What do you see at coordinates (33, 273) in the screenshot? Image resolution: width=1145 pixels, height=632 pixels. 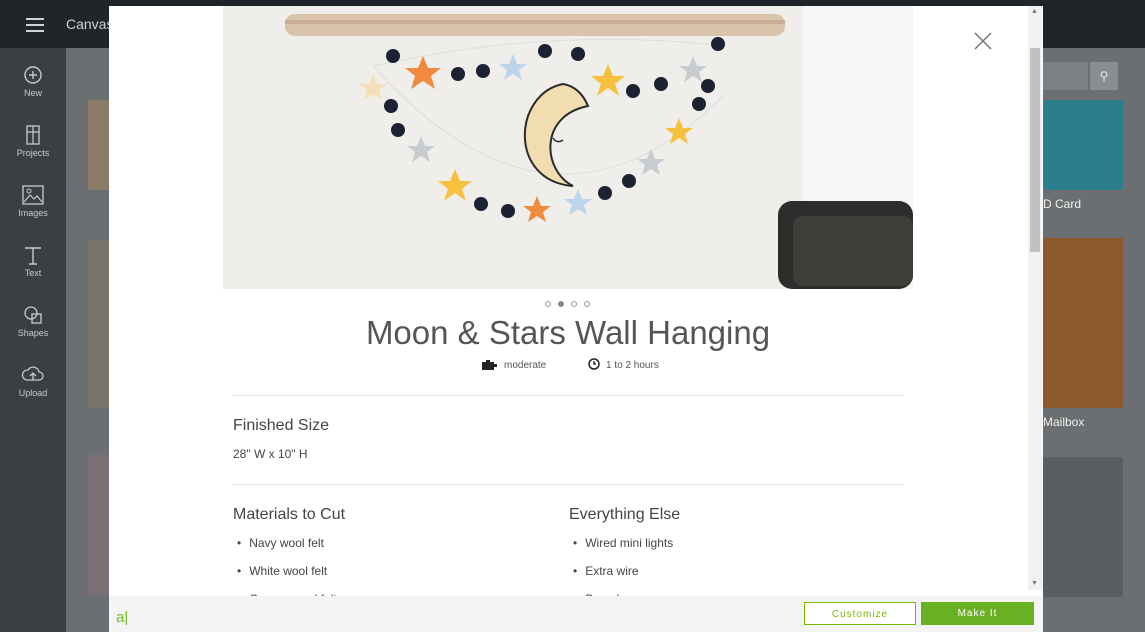 I see `sidebar-item-label: Text` at bounding box center [33, 273].